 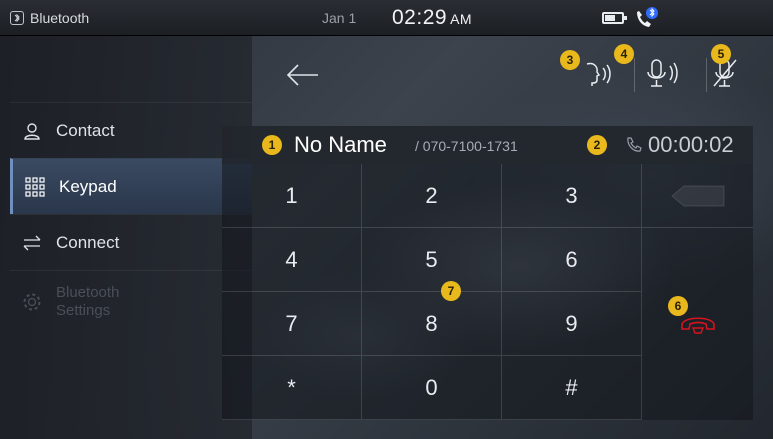 I want to click on status-bar: Bluetooth Jan 1 02:29 AM, so click(x=386, y=18).